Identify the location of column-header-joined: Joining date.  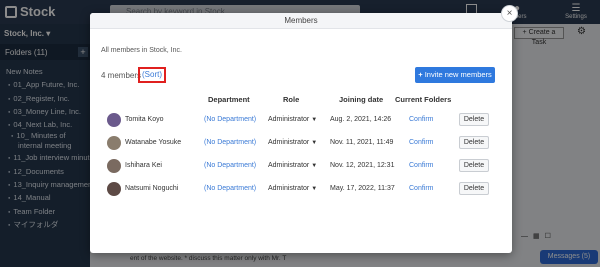
(361, 99).